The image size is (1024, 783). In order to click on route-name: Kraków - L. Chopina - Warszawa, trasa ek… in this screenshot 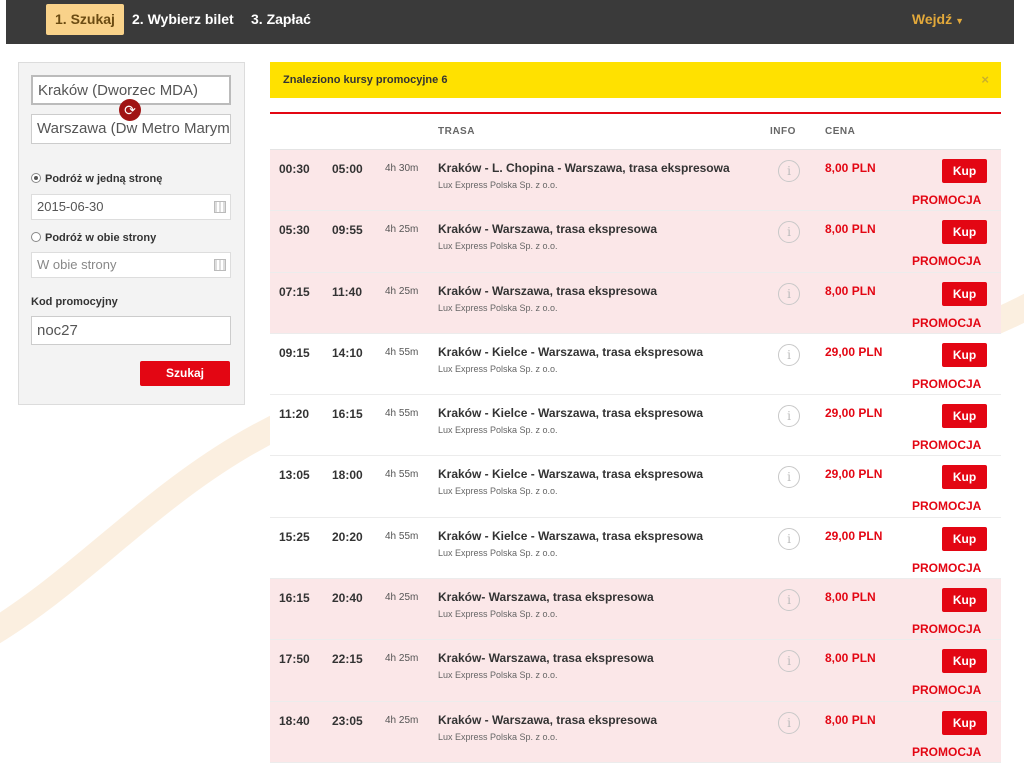, I will do `click(584, 168)`.